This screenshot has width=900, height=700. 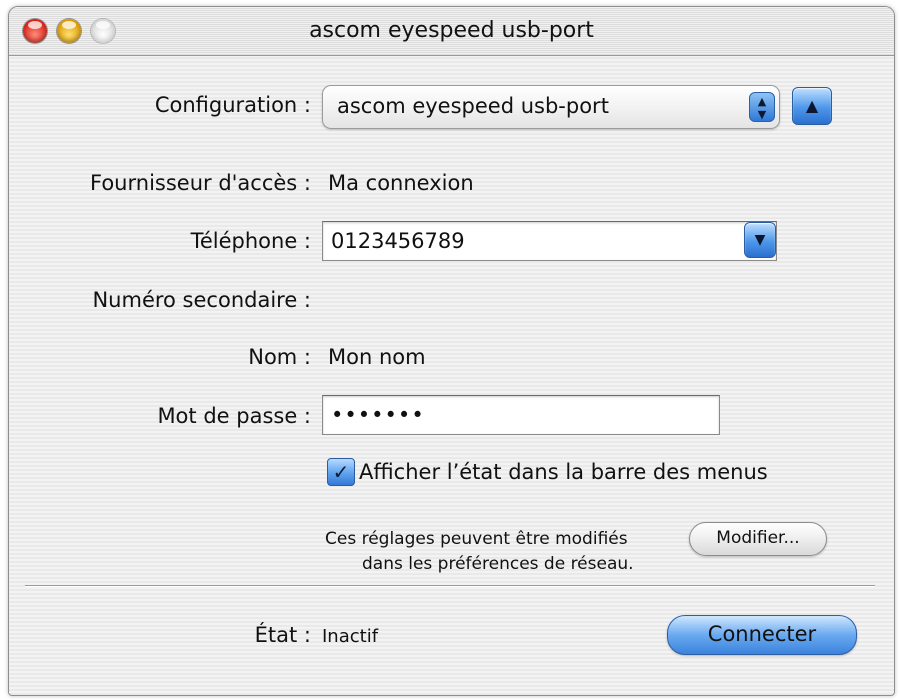 I want to click on popup-updown-arrows-icon: ▲ ▼, so click(x=762, y=107).